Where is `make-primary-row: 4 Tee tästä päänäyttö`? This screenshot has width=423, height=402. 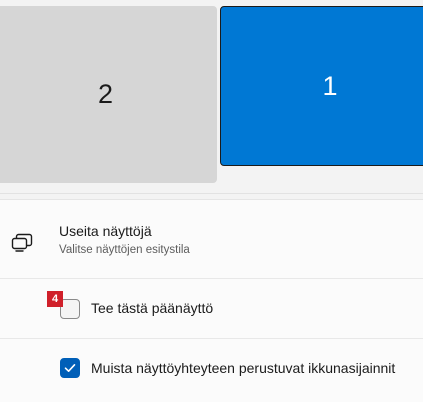
make-primary-row: 4 Tee tästä päänäyttö is located at coordinates (211, 308).